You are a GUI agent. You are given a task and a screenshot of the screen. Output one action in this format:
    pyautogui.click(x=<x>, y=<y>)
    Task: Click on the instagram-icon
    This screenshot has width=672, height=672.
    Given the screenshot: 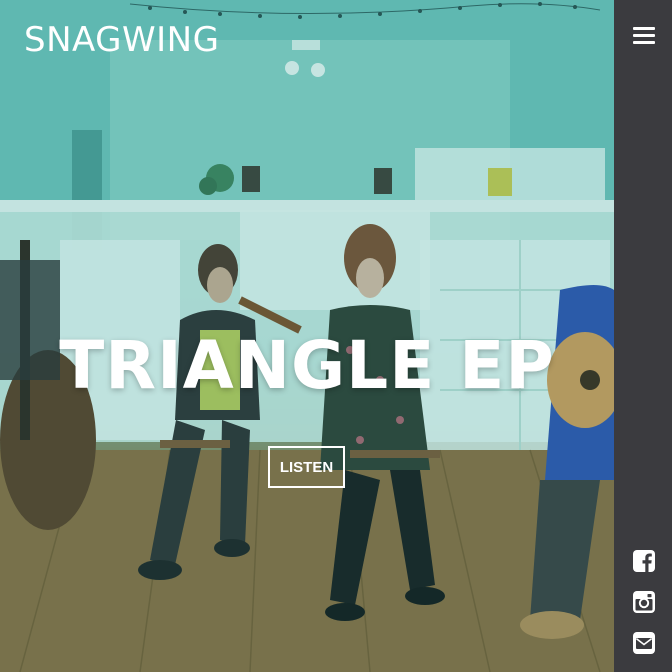 What is the action you would take?
    pyautogui.click(x=644, y=602)
    